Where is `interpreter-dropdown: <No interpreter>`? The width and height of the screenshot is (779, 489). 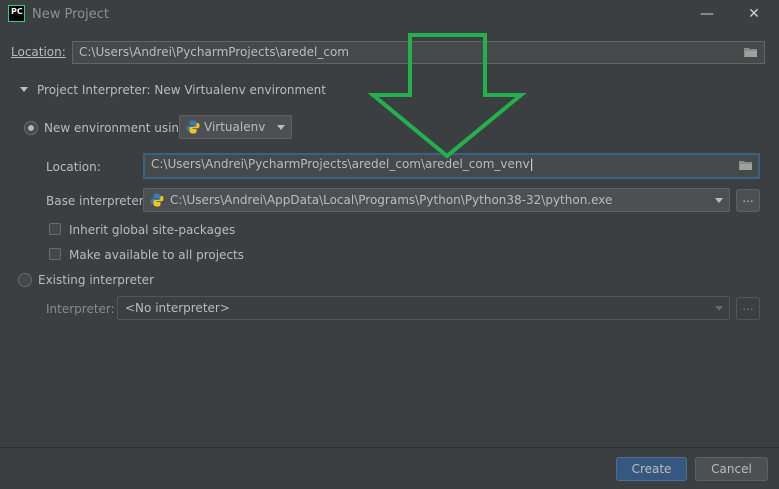 interpreter-dropdown: <No interpreter> is located at coordinates (423, 308).